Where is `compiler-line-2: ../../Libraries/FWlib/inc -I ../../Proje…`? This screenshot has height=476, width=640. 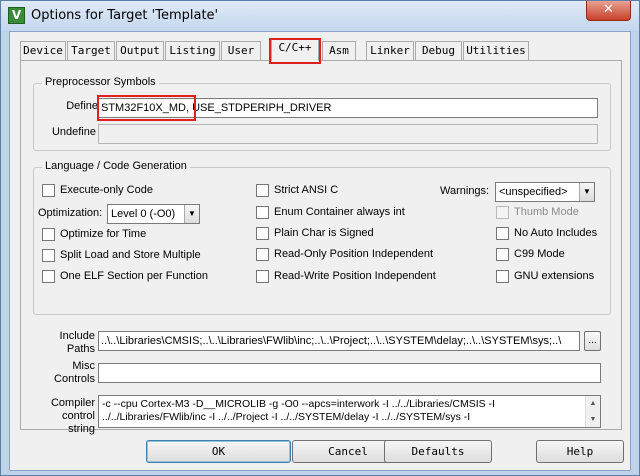
compiler-line-2: ../../Libraries/FWlib/inc -I ../../Proje… is located at coordinates (286, 417).